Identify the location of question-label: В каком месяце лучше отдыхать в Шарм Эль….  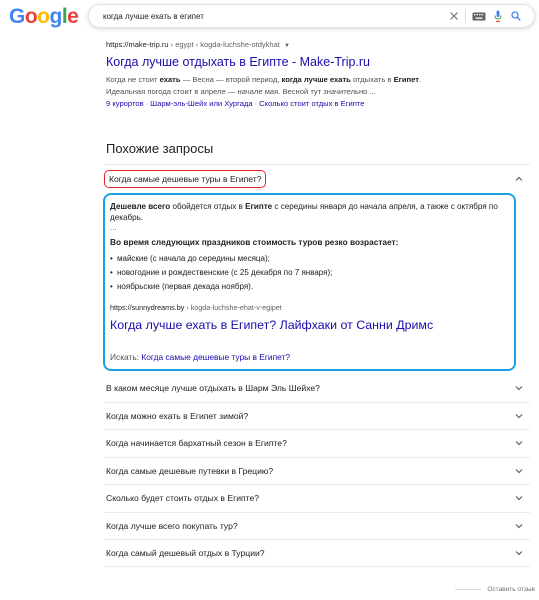
(213, 387).